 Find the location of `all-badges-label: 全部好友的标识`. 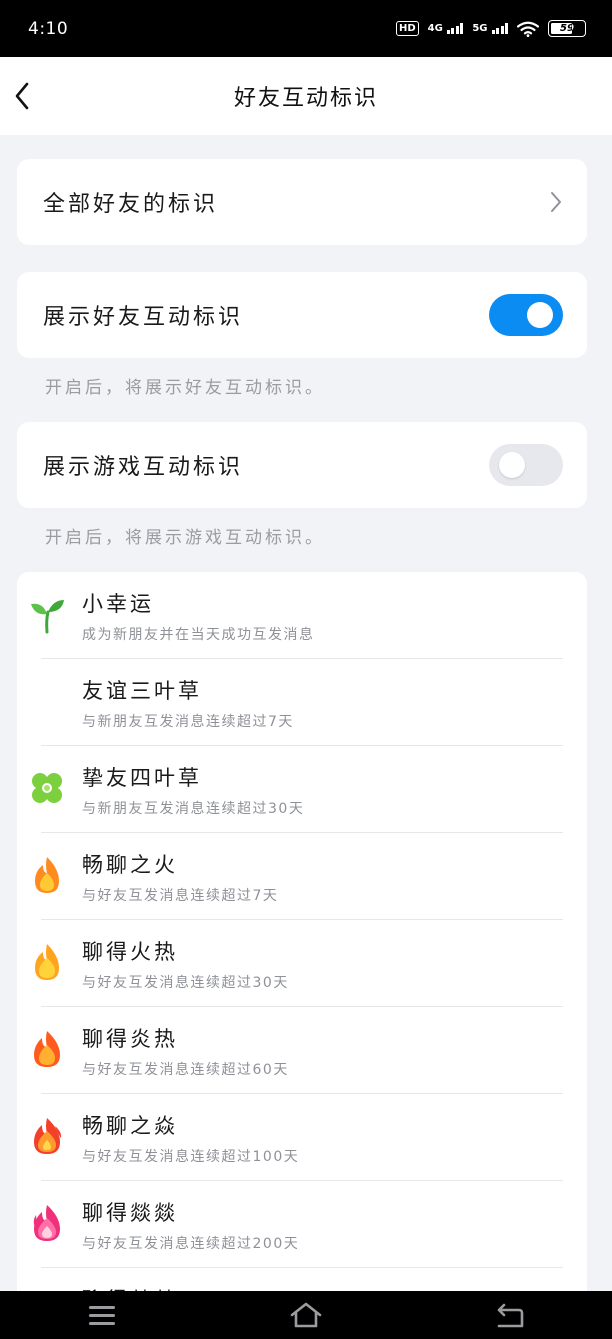

all-badges-label: 全部好友的标识 is located at coordinates (131, 204).